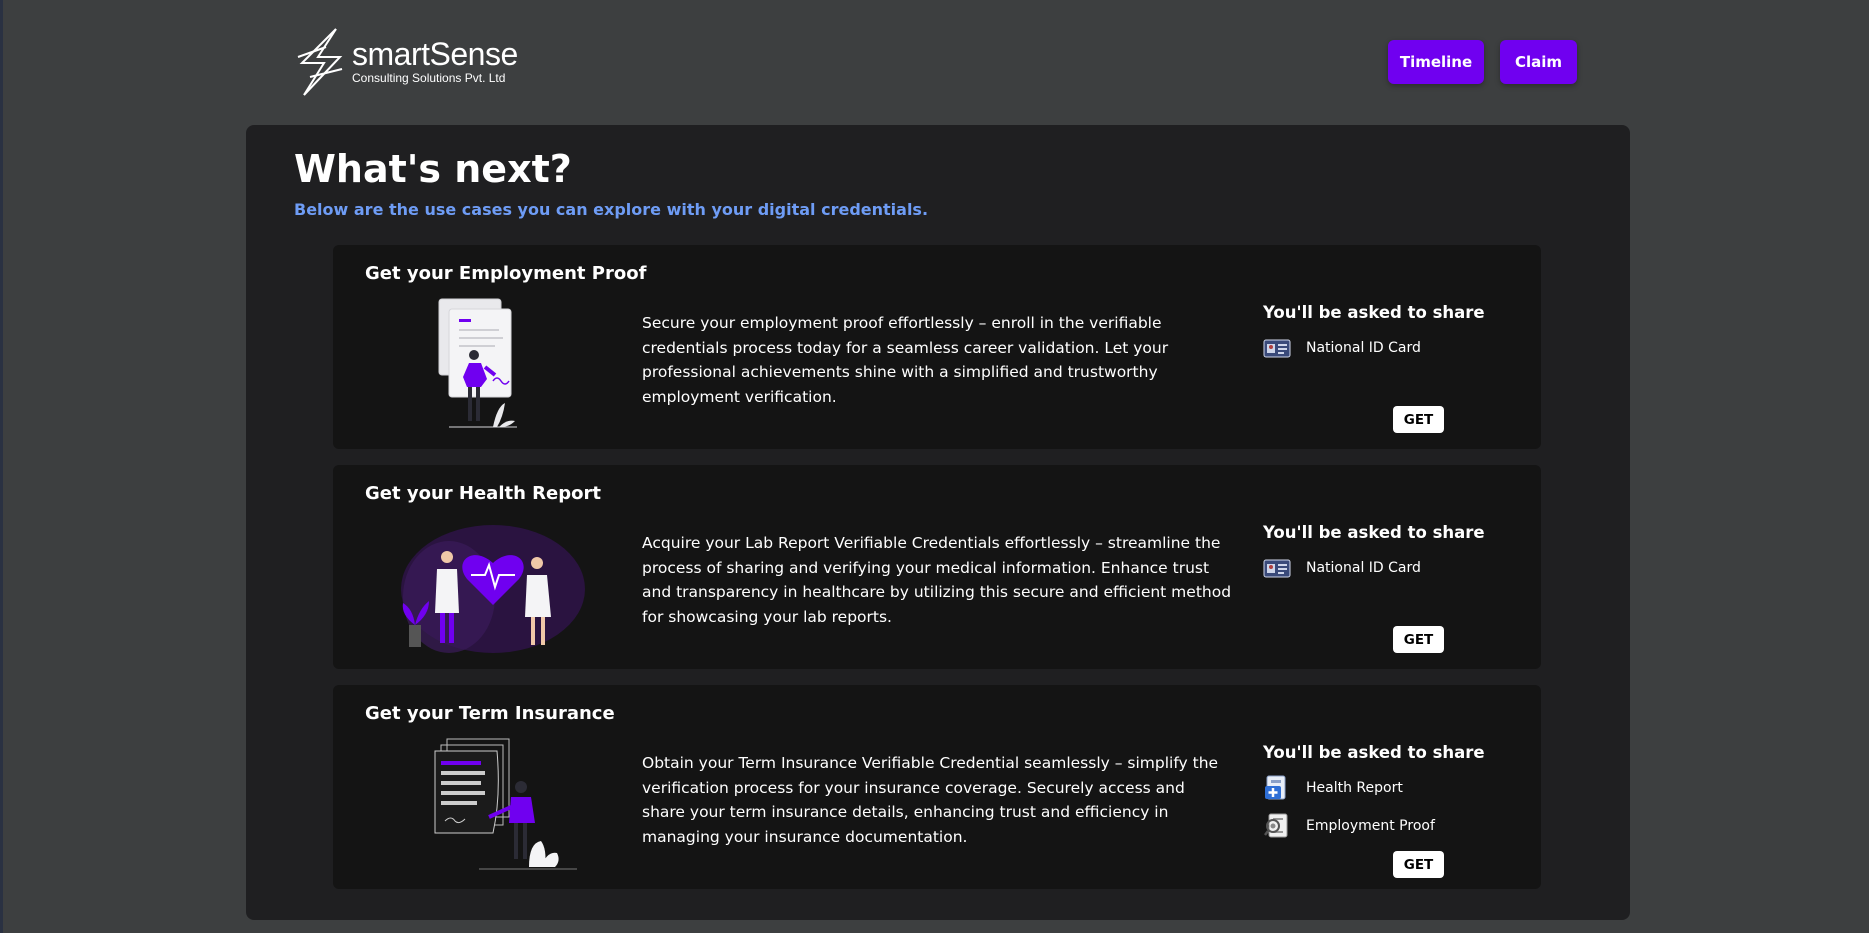 This screenshot has width=1869, height=933. I want to click on get-employment-proof-button: GET, so click(1418, 419).